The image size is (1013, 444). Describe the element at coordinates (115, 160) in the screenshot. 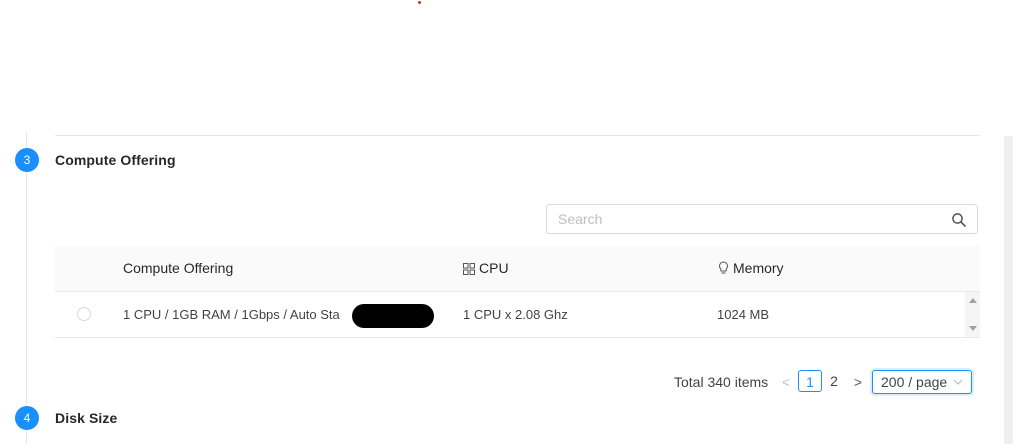

I see `step-3-title: Compute Offering` at that location.